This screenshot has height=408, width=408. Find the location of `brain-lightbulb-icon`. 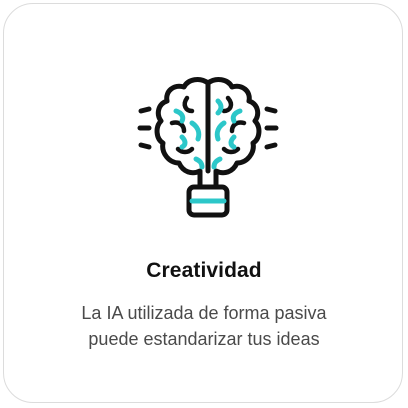

brain-lightbulb-icon is located at coordinates (208, 147).